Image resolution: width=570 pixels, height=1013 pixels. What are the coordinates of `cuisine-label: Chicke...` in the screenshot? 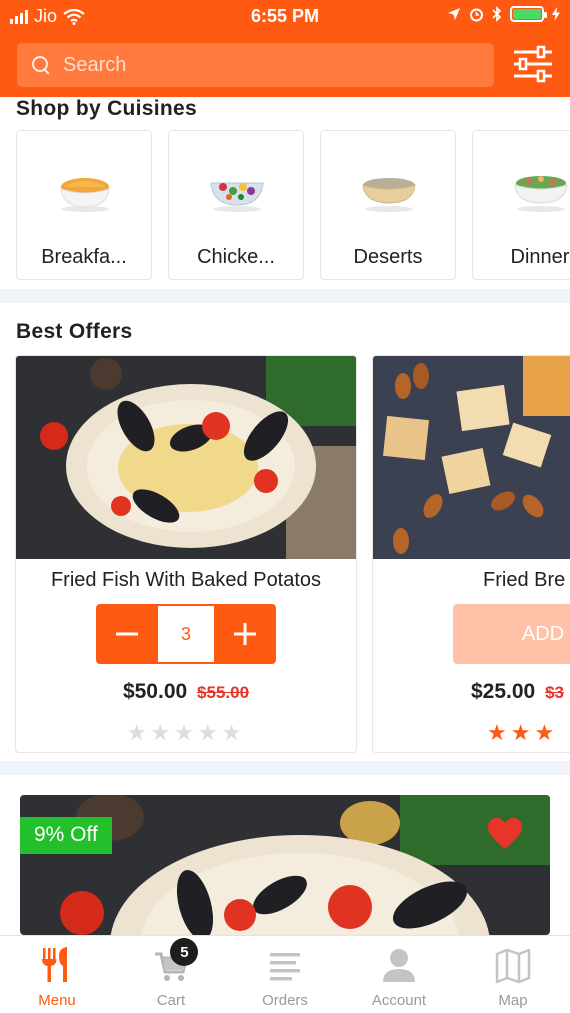 It's located at (236, 257).